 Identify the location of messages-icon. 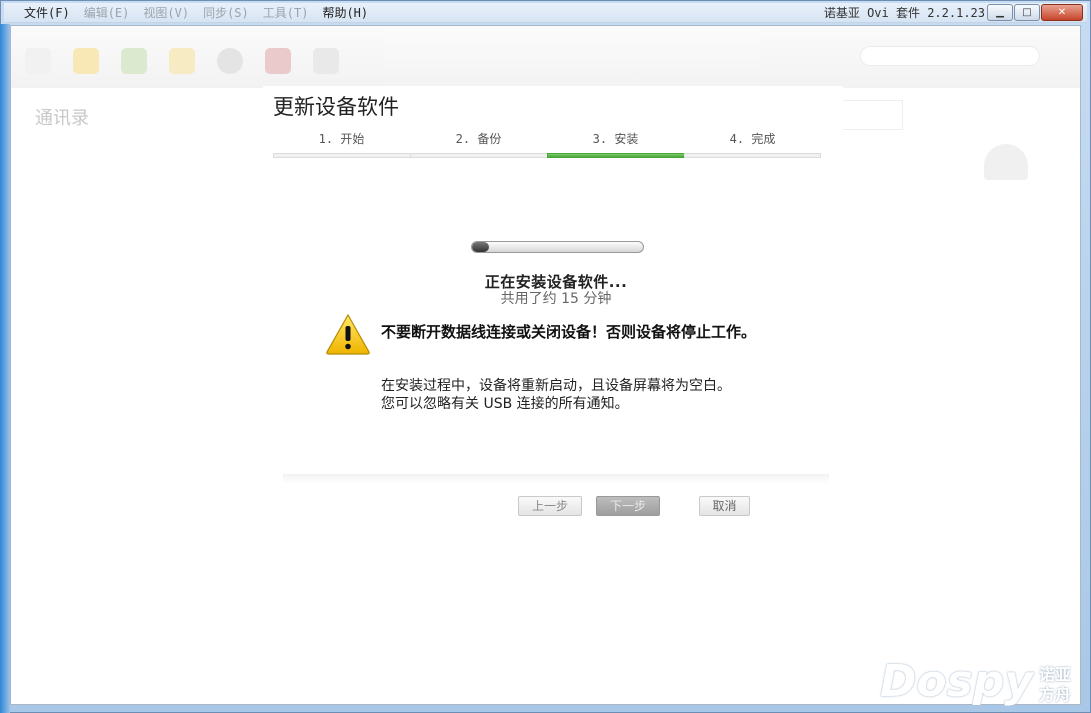
(182, 61).